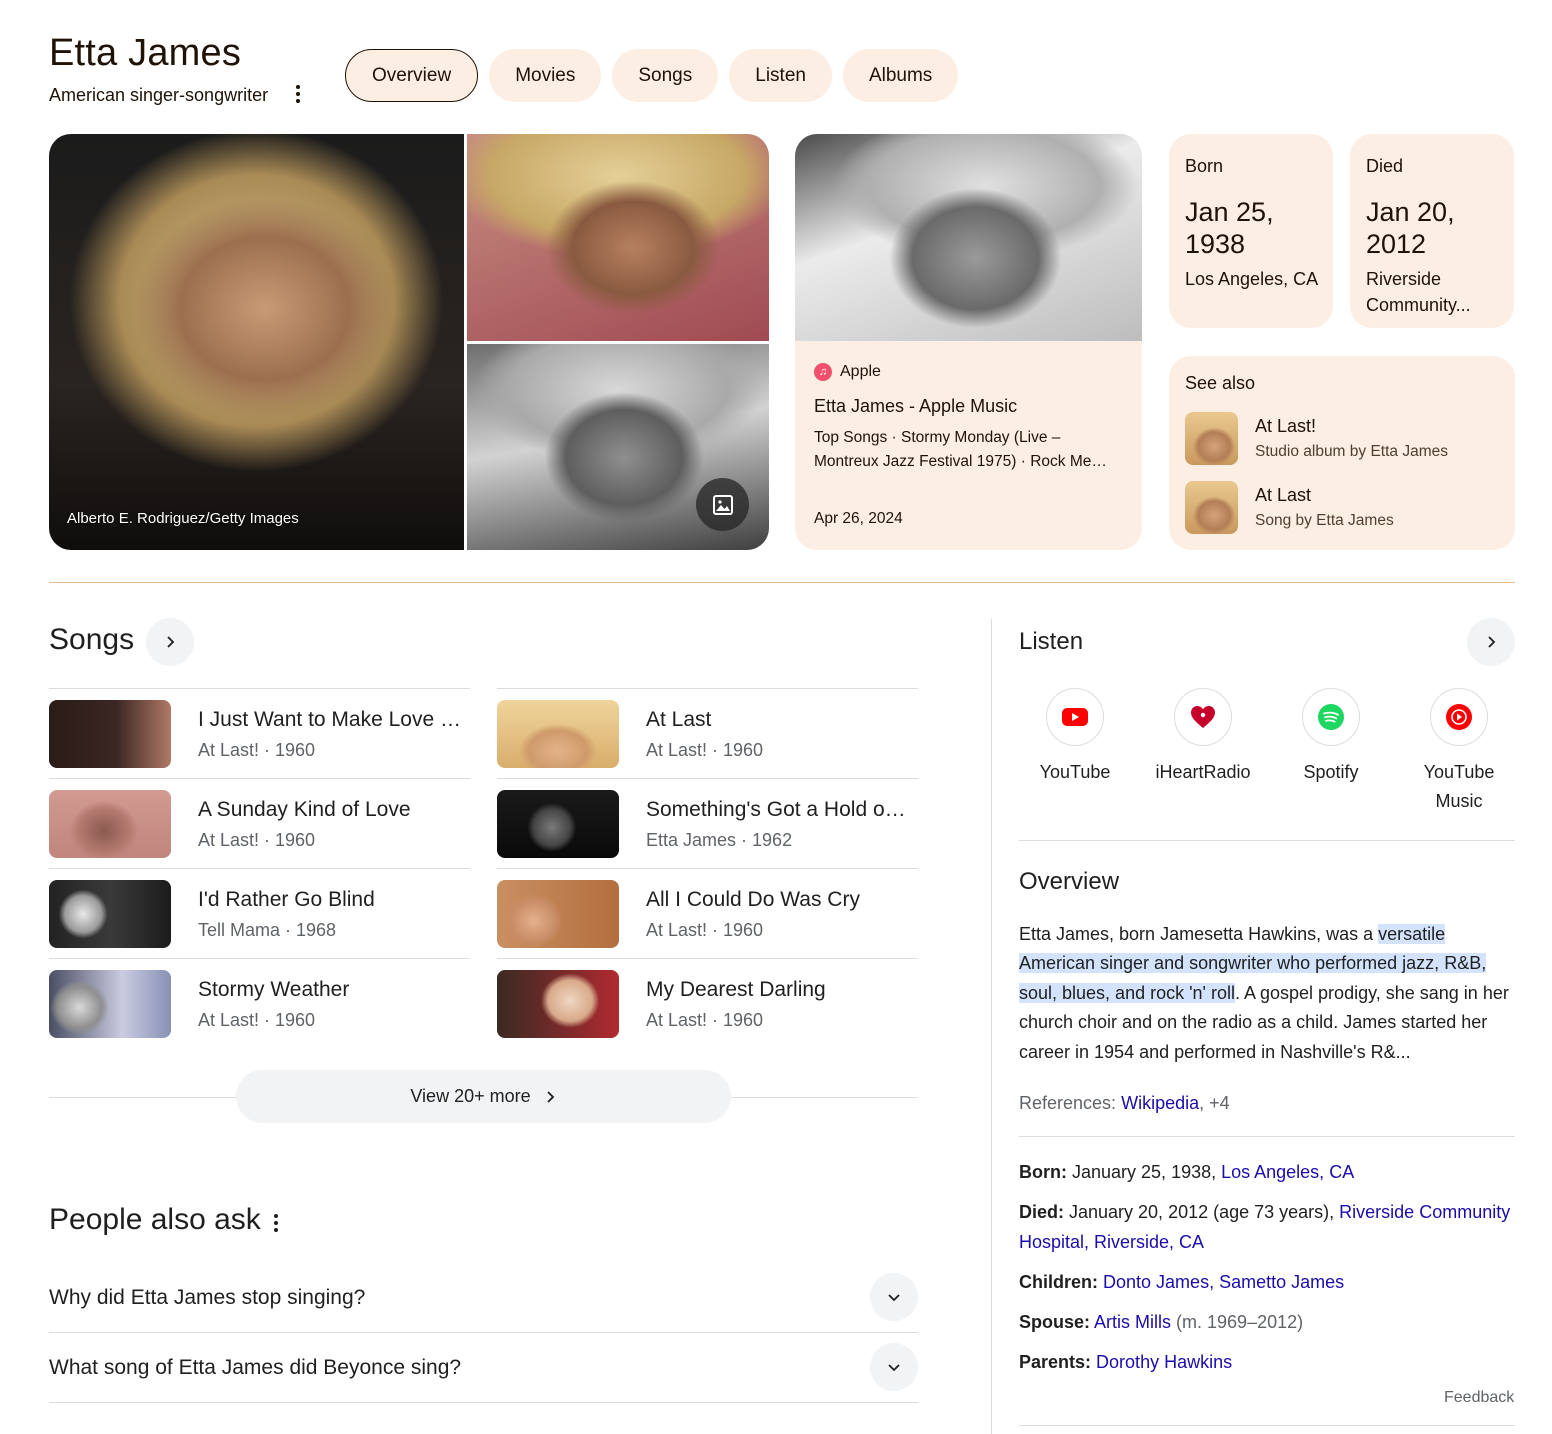 The width and height of the screenshot is (1552, 1434). What do you see at coordinates (1351, 451) in the screenshot?
I see `see-also-subtitle: Studio album by Etta James` at bounding box center [1351, 451].